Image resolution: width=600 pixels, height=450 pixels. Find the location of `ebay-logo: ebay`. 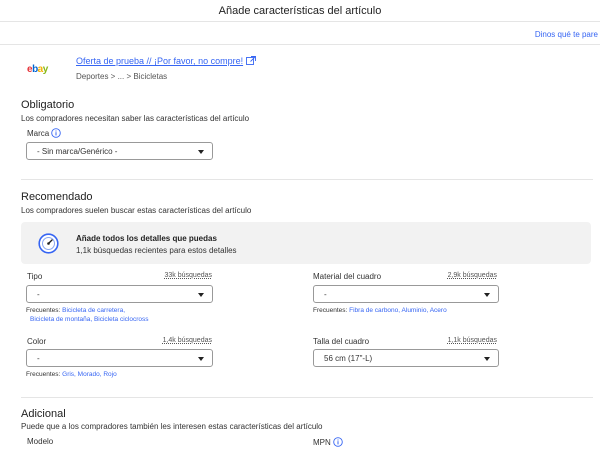

ebay-logo: ebay is located at coordinates (37, 69).